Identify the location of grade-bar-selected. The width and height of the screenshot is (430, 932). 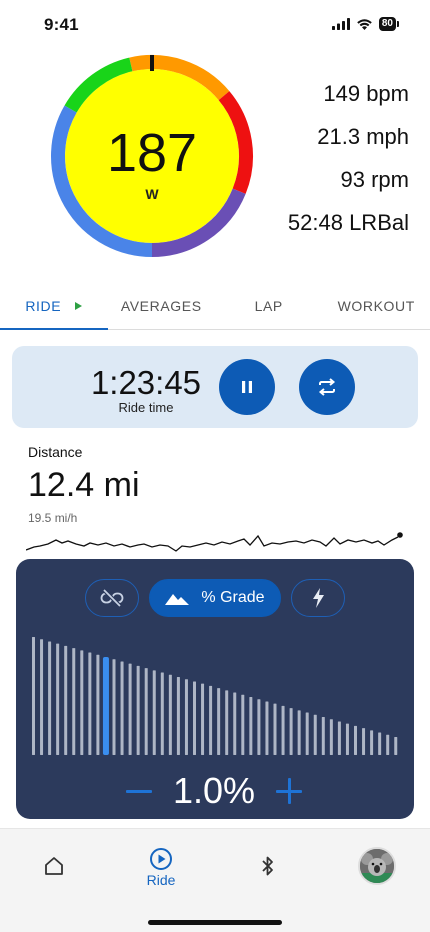
(105, 706).